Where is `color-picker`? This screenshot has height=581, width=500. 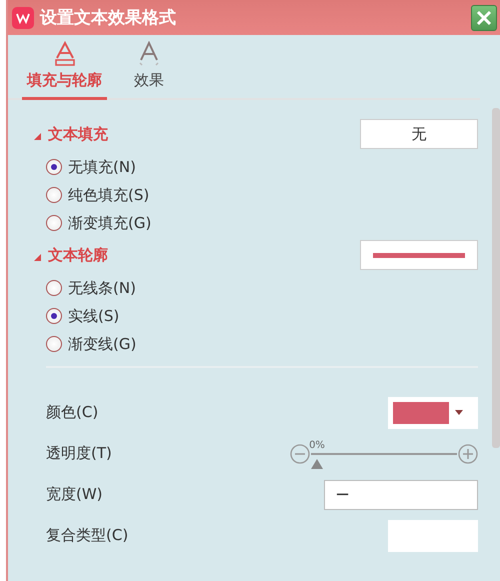 color-picker is located at coordinates (433, 412).